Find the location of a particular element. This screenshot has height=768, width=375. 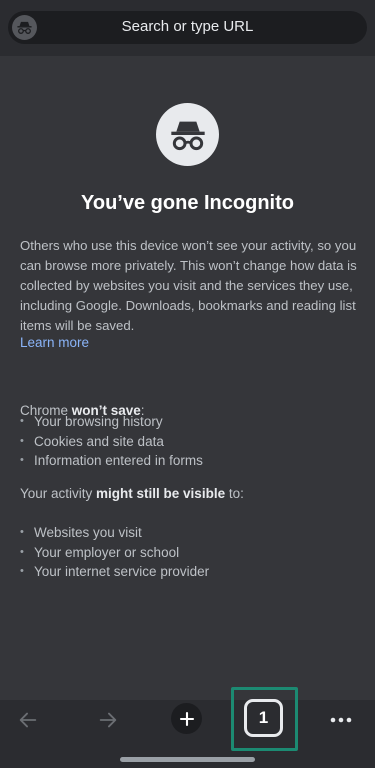

top-toolbar: Search or type URL is located at coordinates (187, 28).